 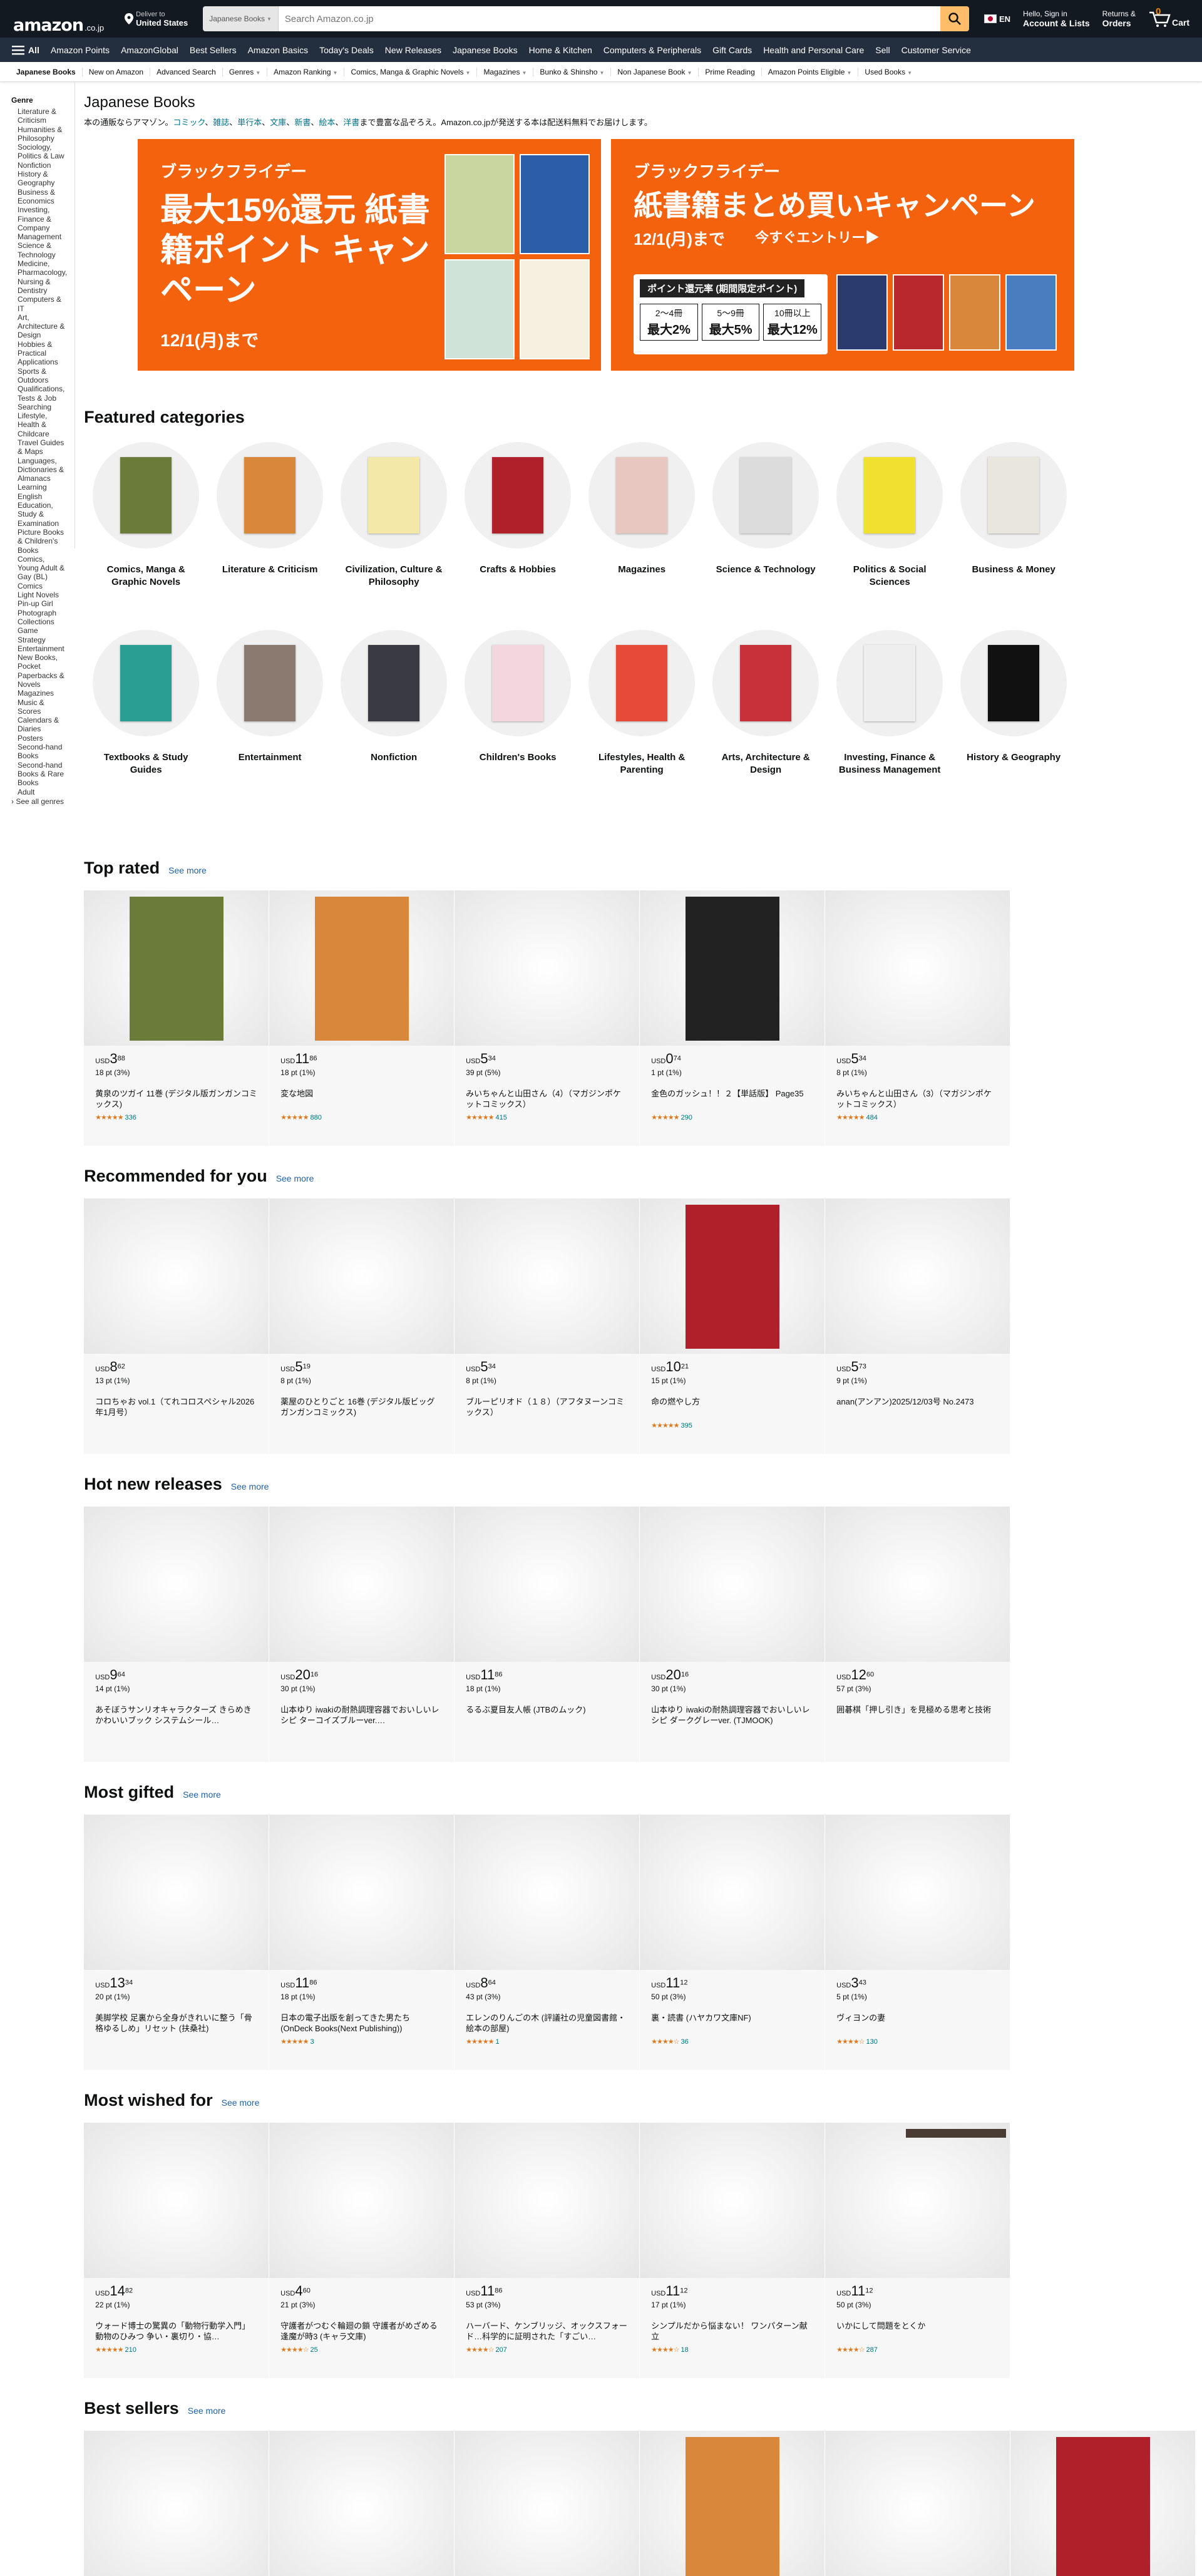 I want to click on sidebar-genre-item: History & Geography, so click(x=39, y=179).